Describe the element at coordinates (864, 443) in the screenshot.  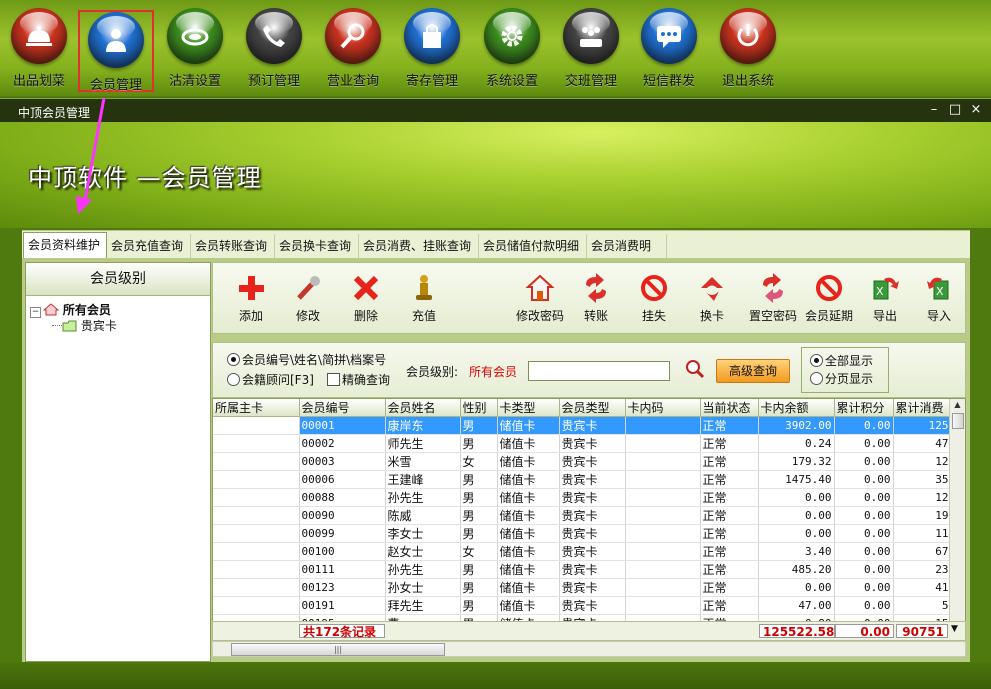
I see `table-cell: 0.00` at that location.